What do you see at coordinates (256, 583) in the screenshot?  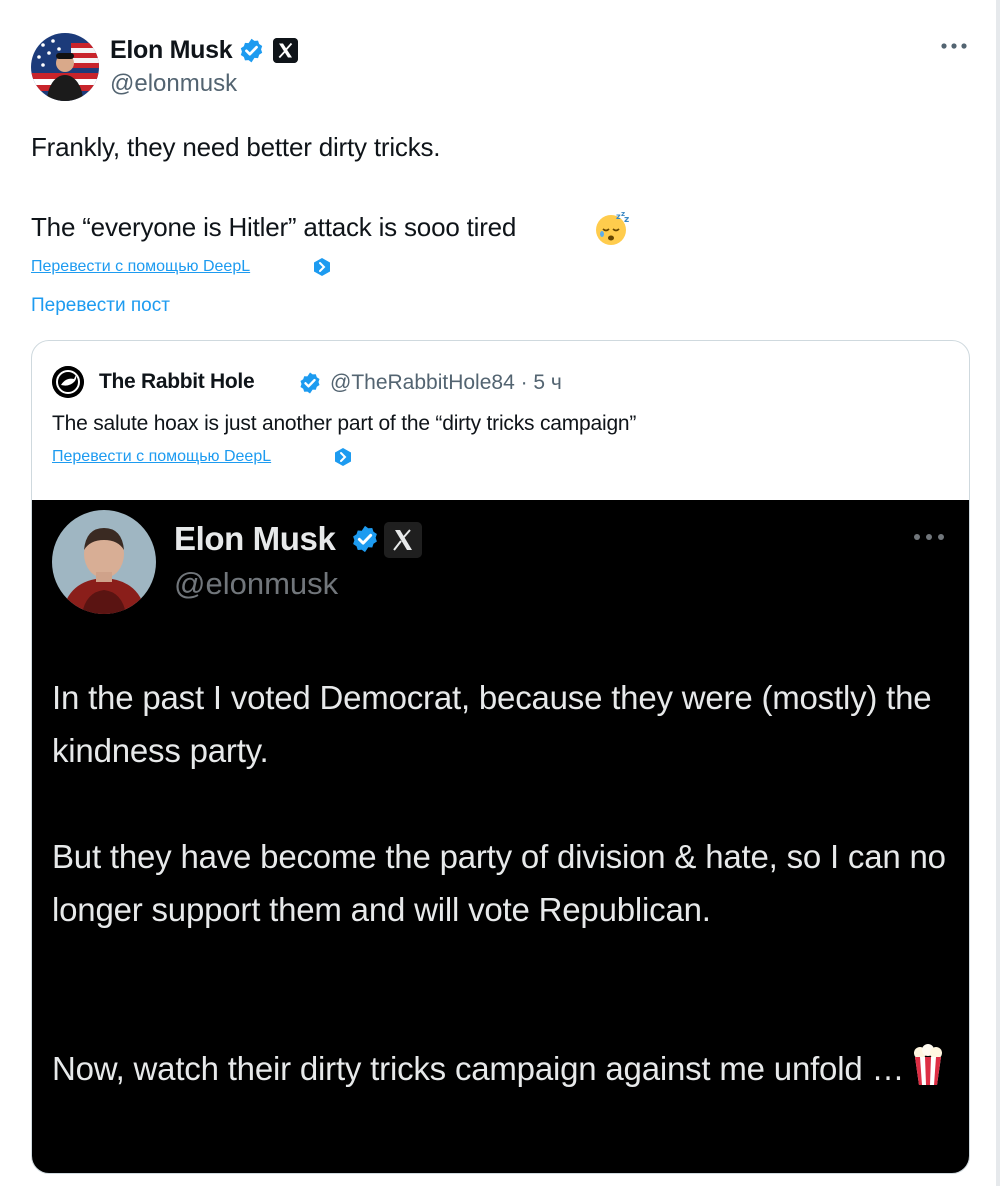 I see `screenshot-author-handle: @elonmusk` at bounding box center [256, 583].